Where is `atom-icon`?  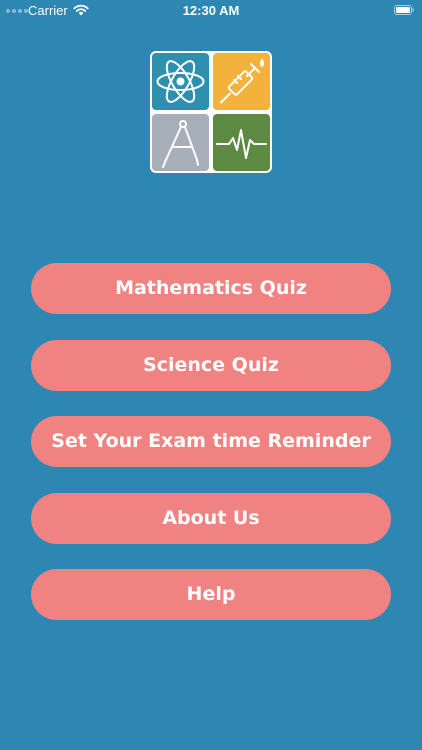 atom-icon is located at coordinates (180, 81).